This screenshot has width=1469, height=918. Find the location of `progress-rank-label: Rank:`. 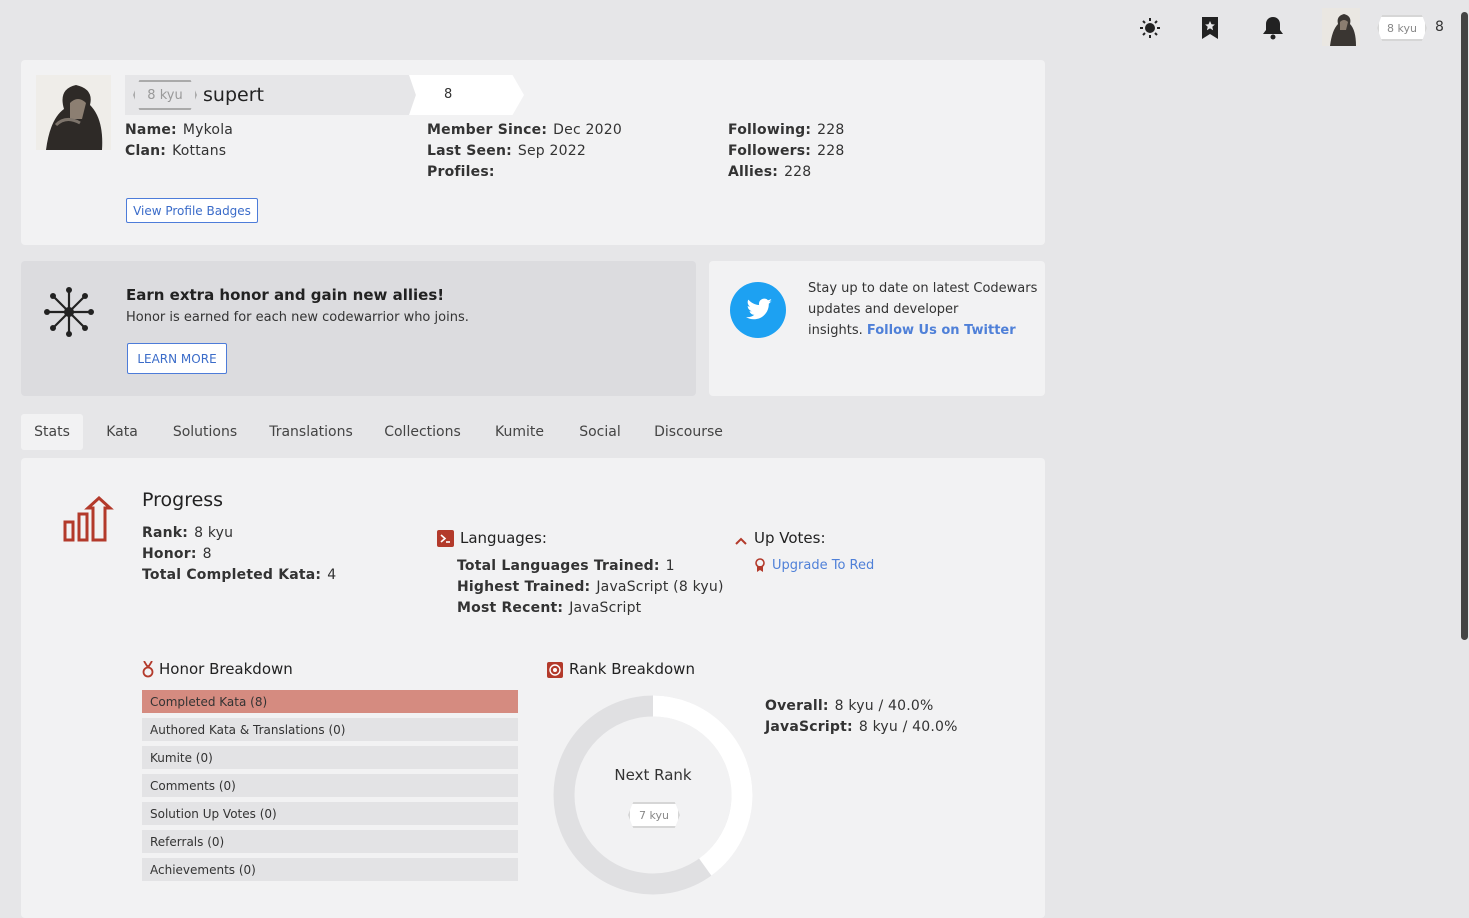

progress-rank-label: Rank: is located at coordinates (165, 533).